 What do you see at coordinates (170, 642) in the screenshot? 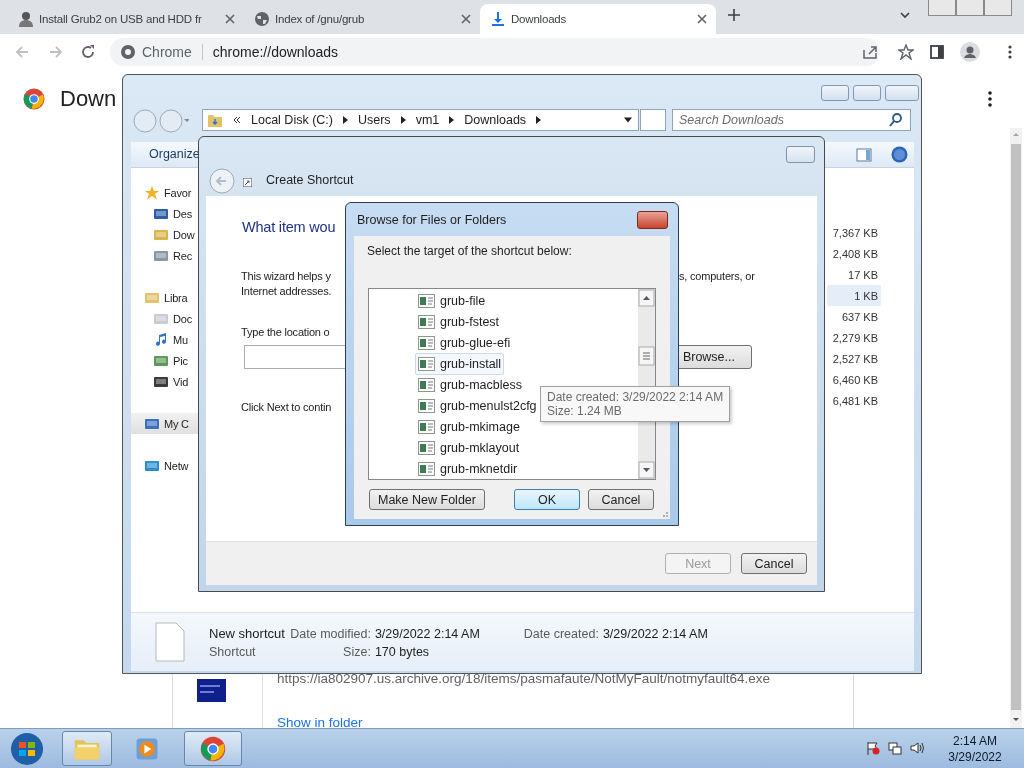
I see `file-icon` at bounding box center [170, 642].